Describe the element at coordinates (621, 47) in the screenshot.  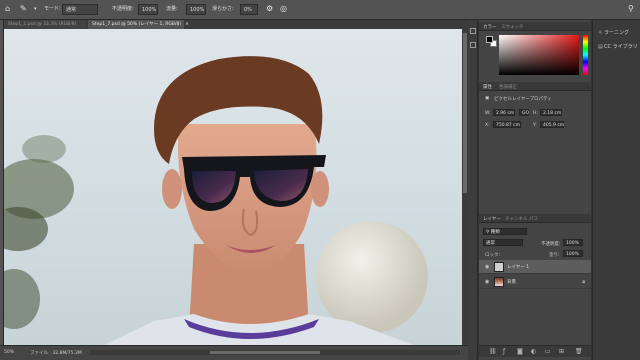
I see `cc-libraries-label: CC ライブラリ` at that location.